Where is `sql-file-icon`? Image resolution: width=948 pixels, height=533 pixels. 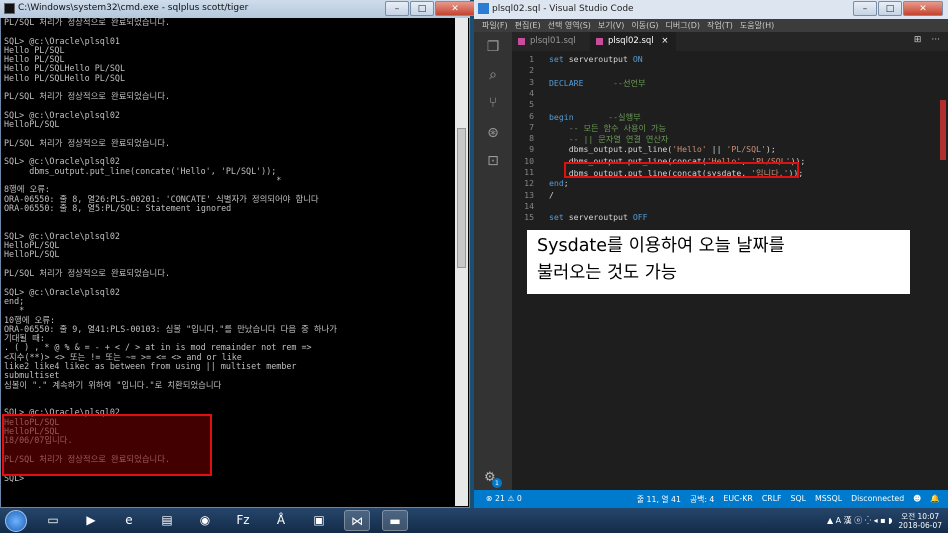
sql-file-icon is located at coordinates (521, 41).